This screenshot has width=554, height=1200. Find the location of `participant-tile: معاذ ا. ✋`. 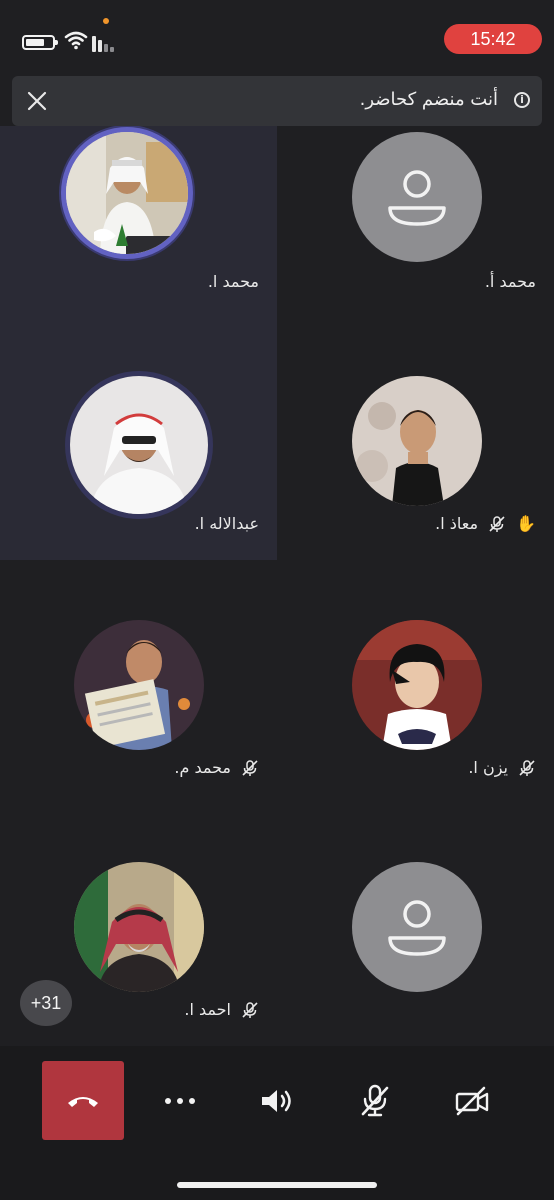

participant-tile: معاذ ا. ✋ is located at coordinates (415, 439).